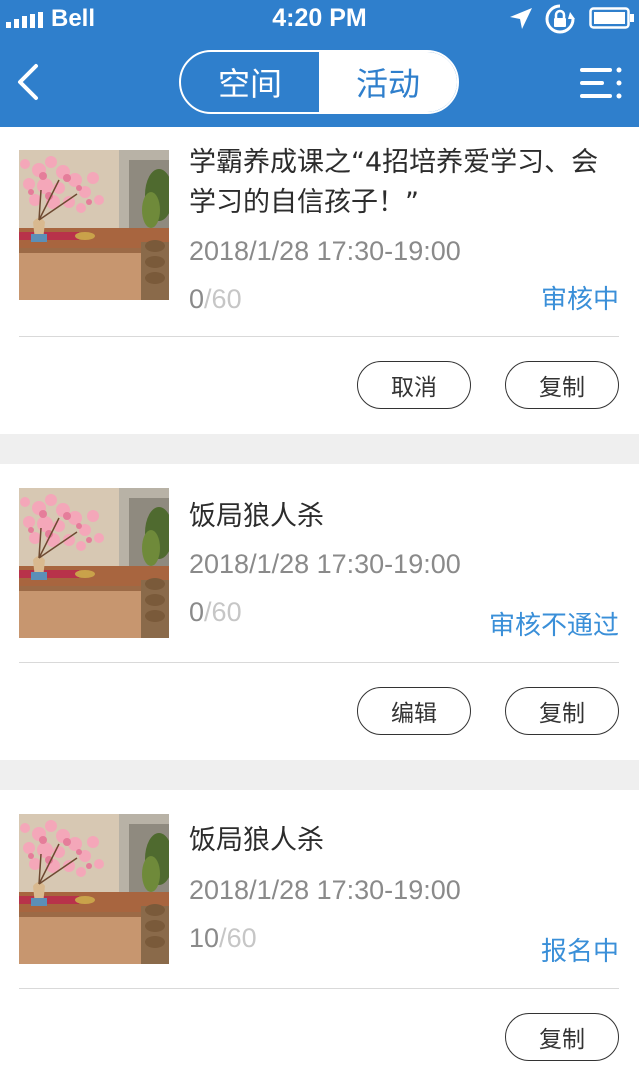 The height and width of the screenshot is (1084, 639). Describe the element at coordinates (414, 385) in the screenshot. I see `cancel-button: 取消` at that location.